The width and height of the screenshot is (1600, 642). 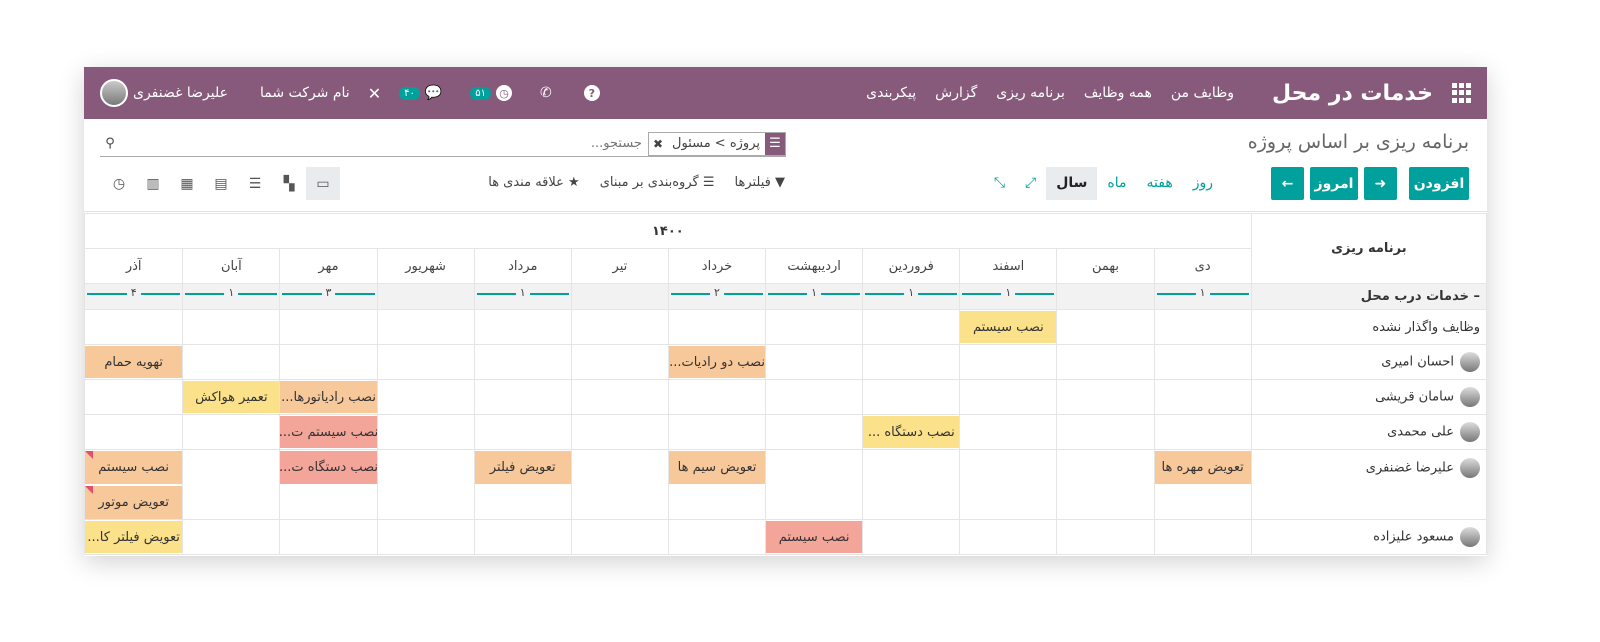 What do you see at coordinates (305, 93) in the screenshot?
I see `company-switcher: نام شرکت شما` at bounding box center [305, 93].